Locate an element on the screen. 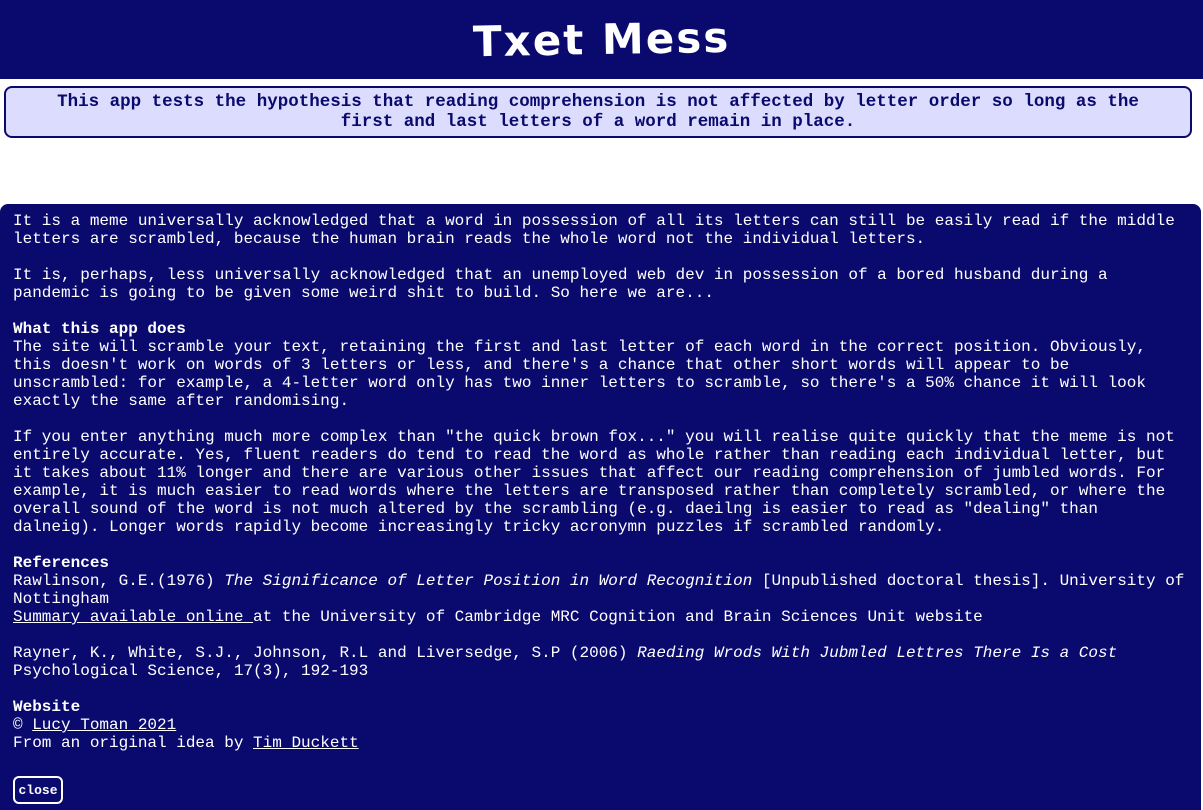 The image size is (1203, 810). what-heading: What this app does is located at coordinates (99, 329).